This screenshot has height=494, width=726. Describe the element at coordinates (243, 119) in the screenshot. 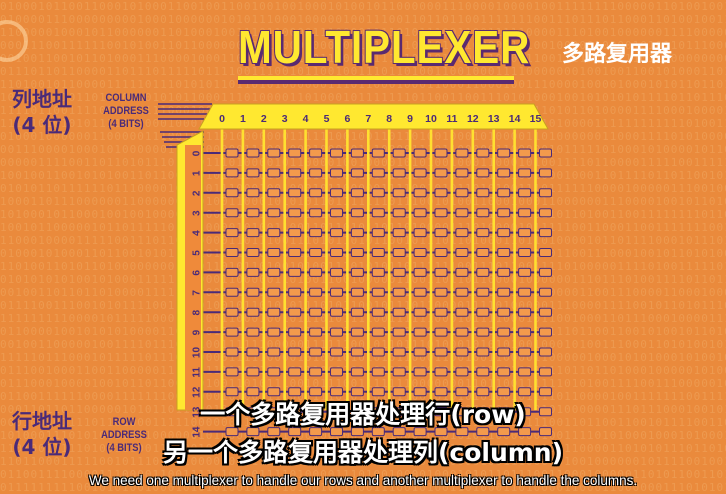

I see `column-number: 1` at that location.